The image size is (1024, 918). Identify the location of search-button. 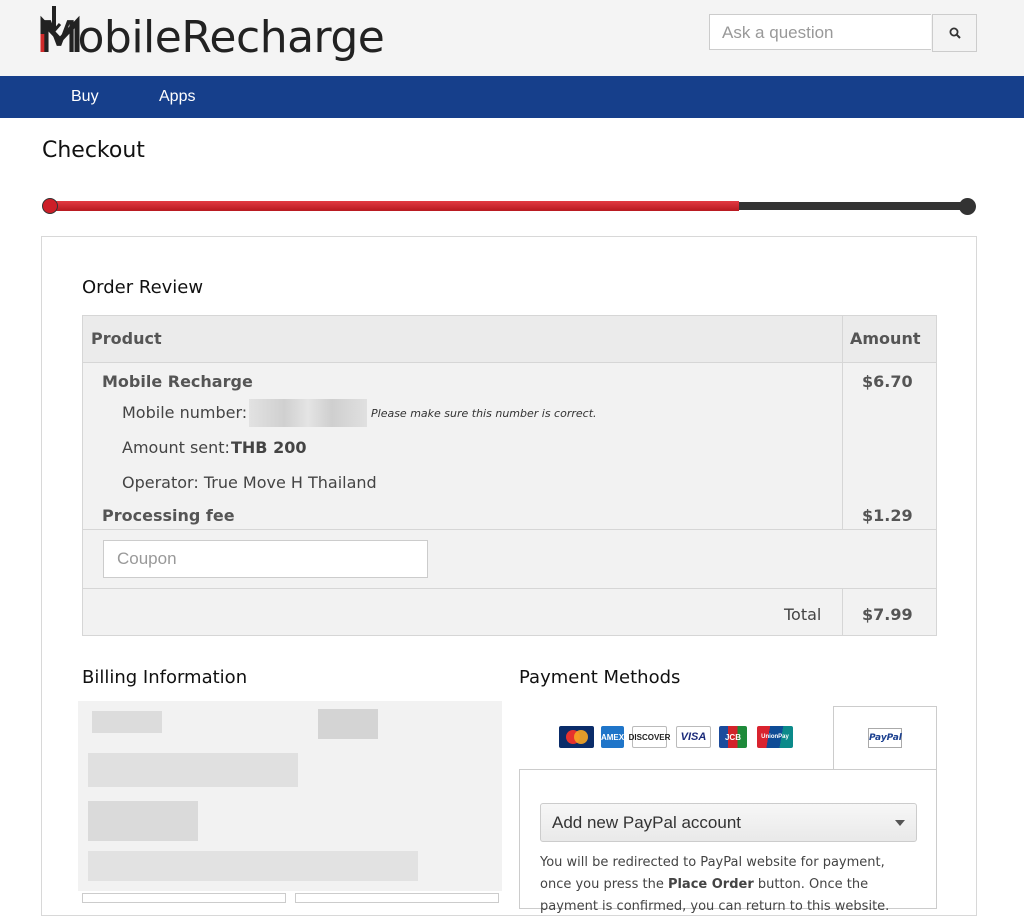
(954, 33).